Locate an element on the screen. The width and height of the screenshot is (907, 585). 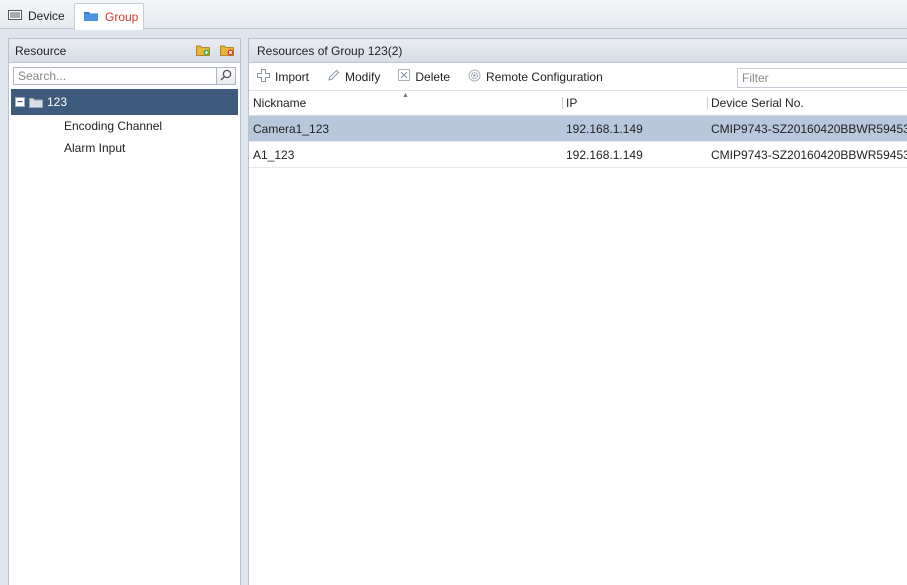
tree-item-encoding-channel: Encoding Channel is located at coordinates (124, 126).